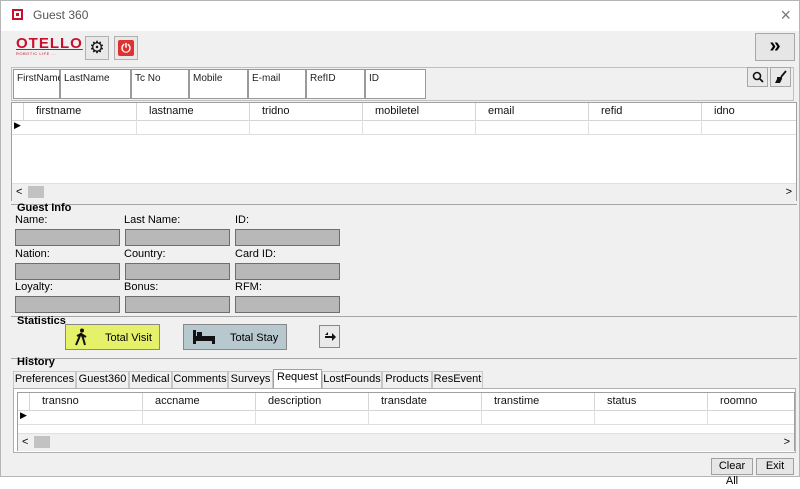 The height and width of the screenshot is (489, 800). Describe the element at coordinates (36, 362) in the screenshot. I see `history-title: History` at that location.